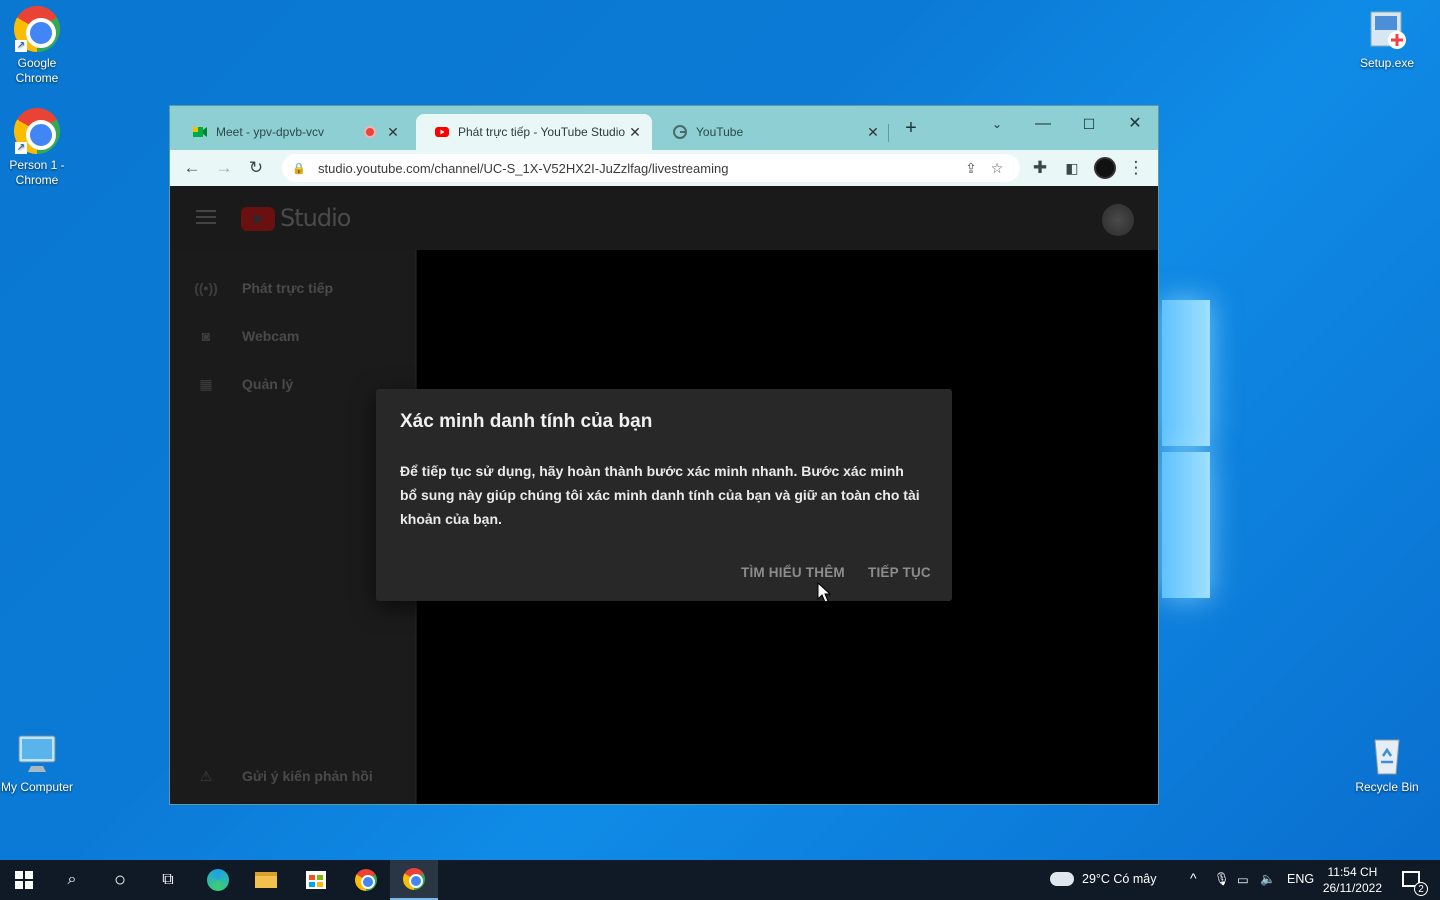 Image resolution: width=1440 pixels, height=900 pixels. Describe the element at coordinates (168, 880) in the screenshot. I see `task-view-icon: ⧉` at that location.